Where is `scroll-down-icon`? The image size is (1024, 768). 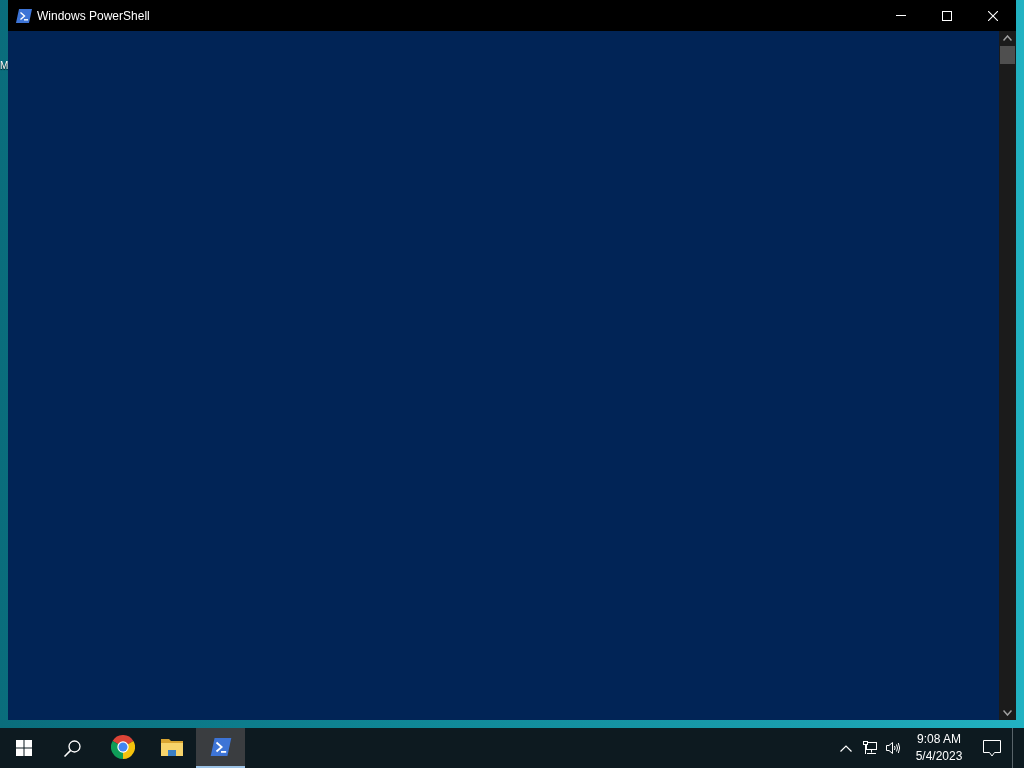
scroll-down-icon is located at coordinates (1007, 713).